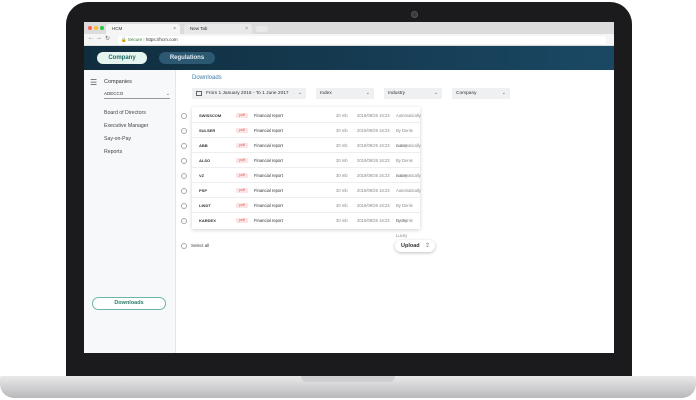 The height and width of the screenshot is (400, 696). Describe the element at coordinates (199, 28) in the screenshot. I see `tab-label: New Tab` at that location.